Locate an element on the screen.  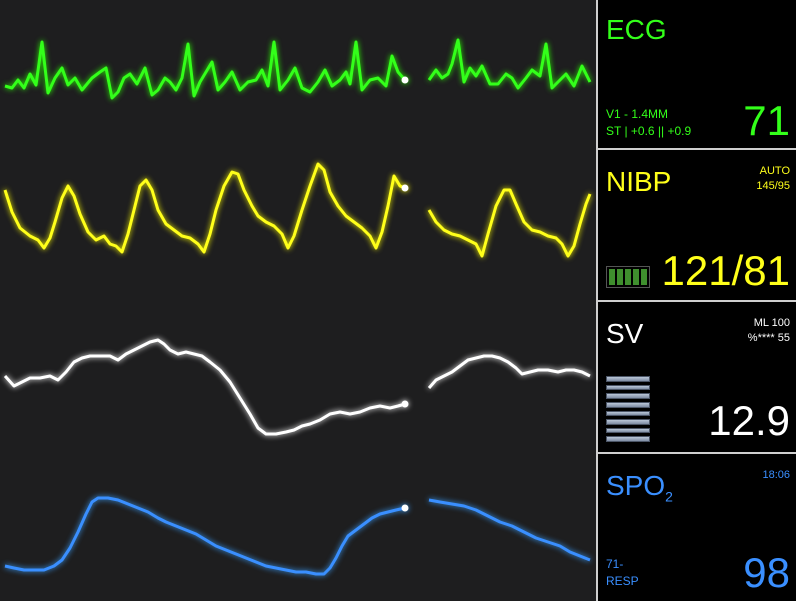
ecg-trace-left is located at coordinates (205, 70).